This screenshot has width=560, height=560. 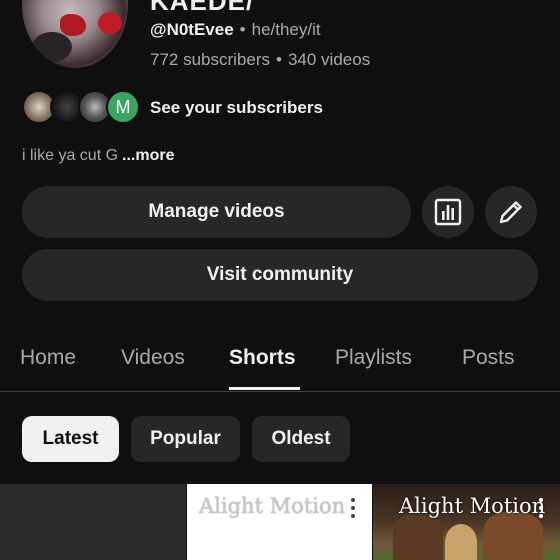 I want to click on visit-community-button: Visit community, so click(x=280, y=275).